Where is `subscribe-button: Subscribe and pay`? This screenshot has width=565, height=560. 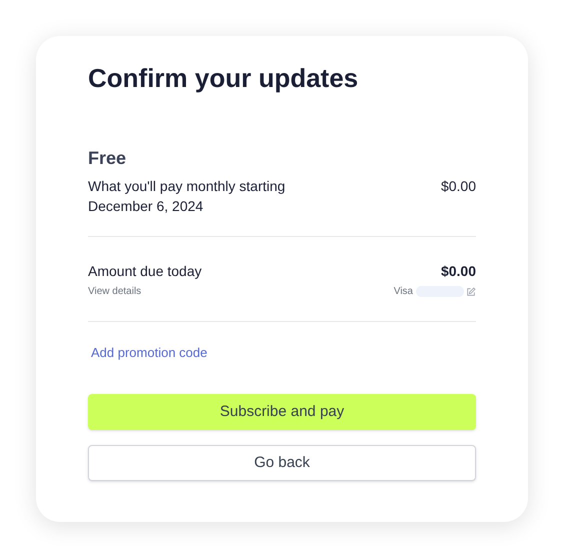
subscribe-button: Subscribe and pay is located at coordinates (282, 412).